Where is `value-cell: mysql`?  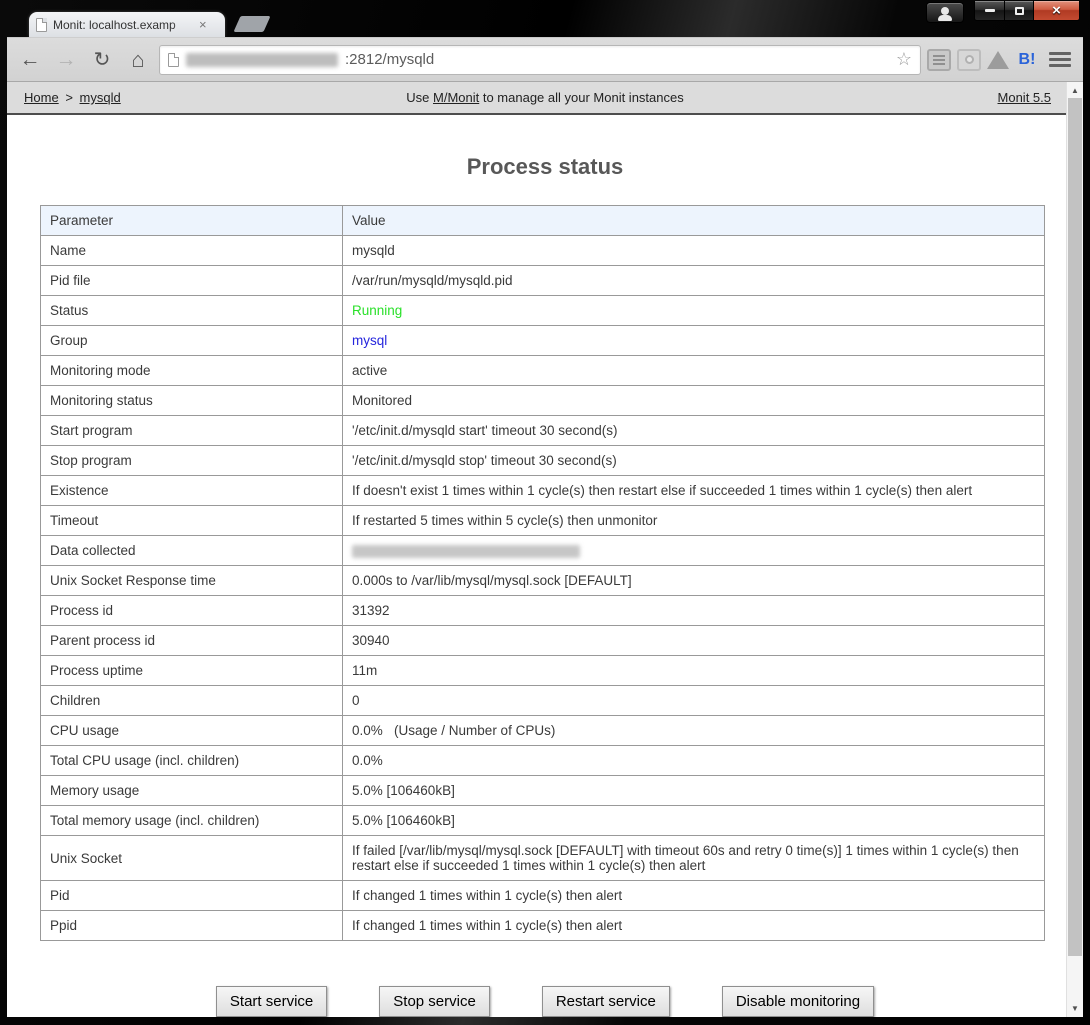
value-cell: mysql is located at coordinates (693, 340).